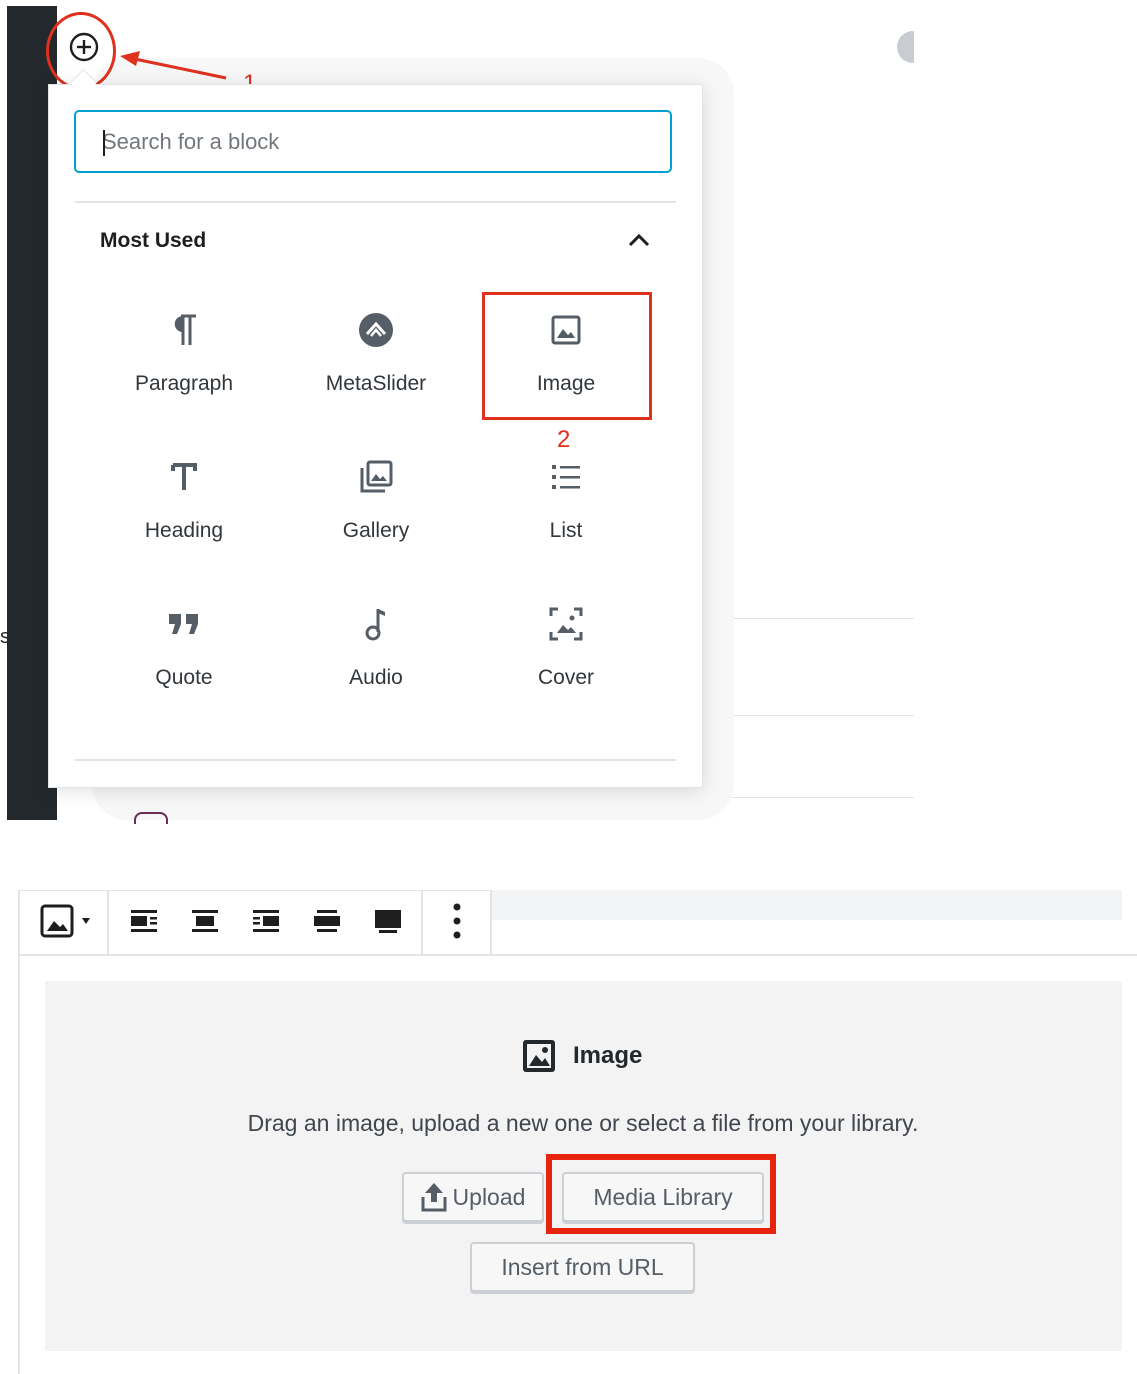 This screenshot has height=1374, width=1137. Describe the element at coordinates (104, 143) in the screenshot. I see `text-caret` at that location.